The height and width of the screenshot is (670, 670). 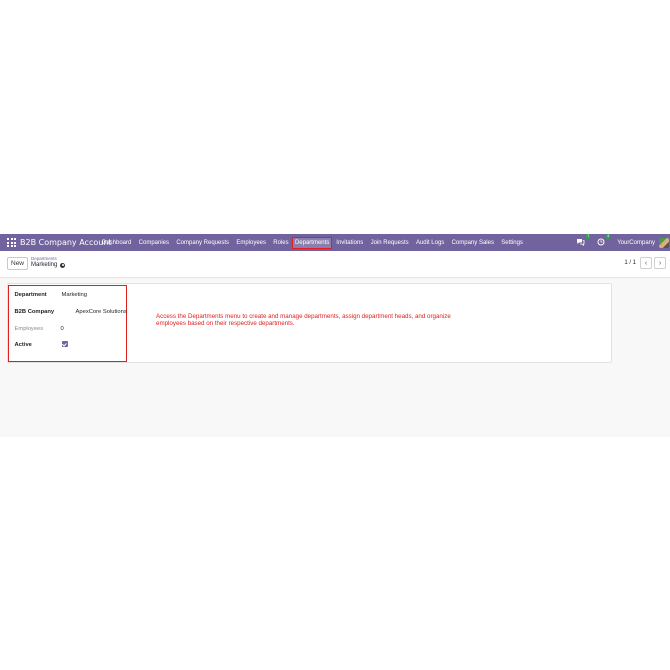 I want to click on active-checkbox, so click(x=64, y=344).